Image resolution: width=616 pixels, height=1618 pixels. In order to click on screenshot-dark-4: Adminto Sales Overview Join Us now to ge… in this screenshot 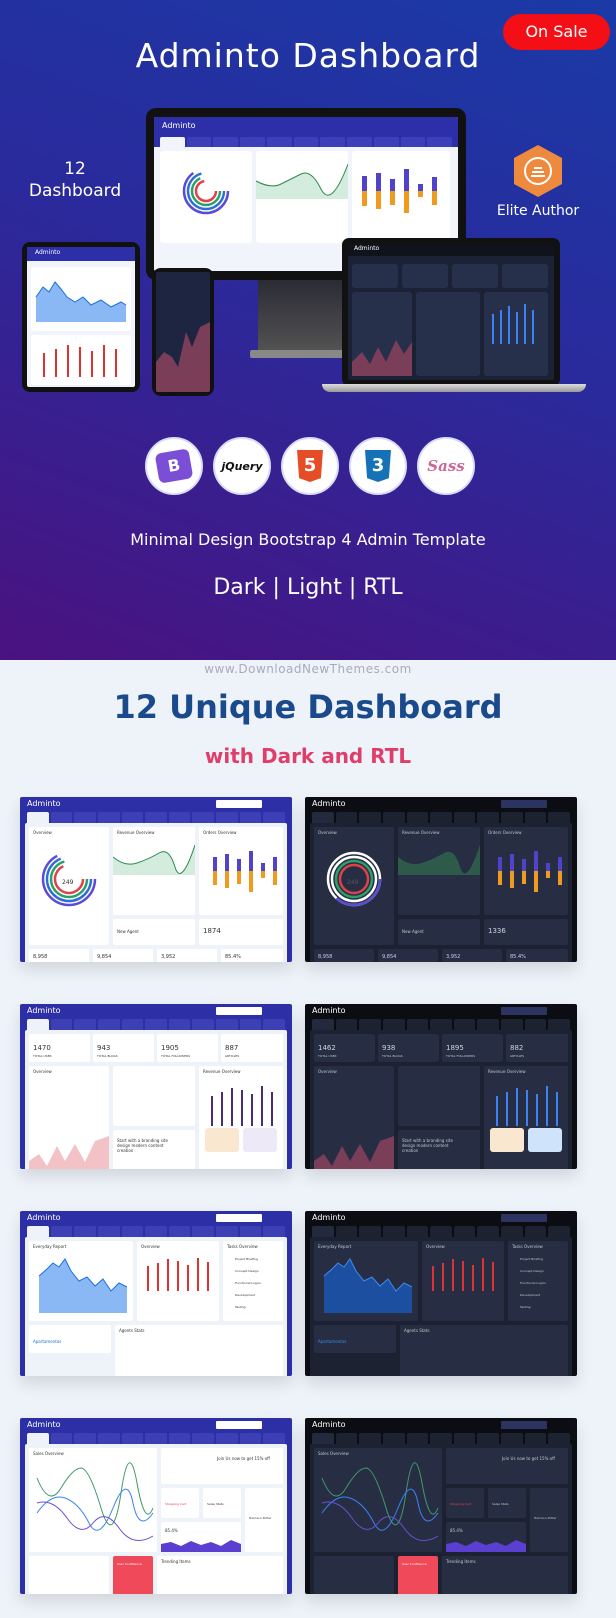, I will do `click(441, 1506)`.